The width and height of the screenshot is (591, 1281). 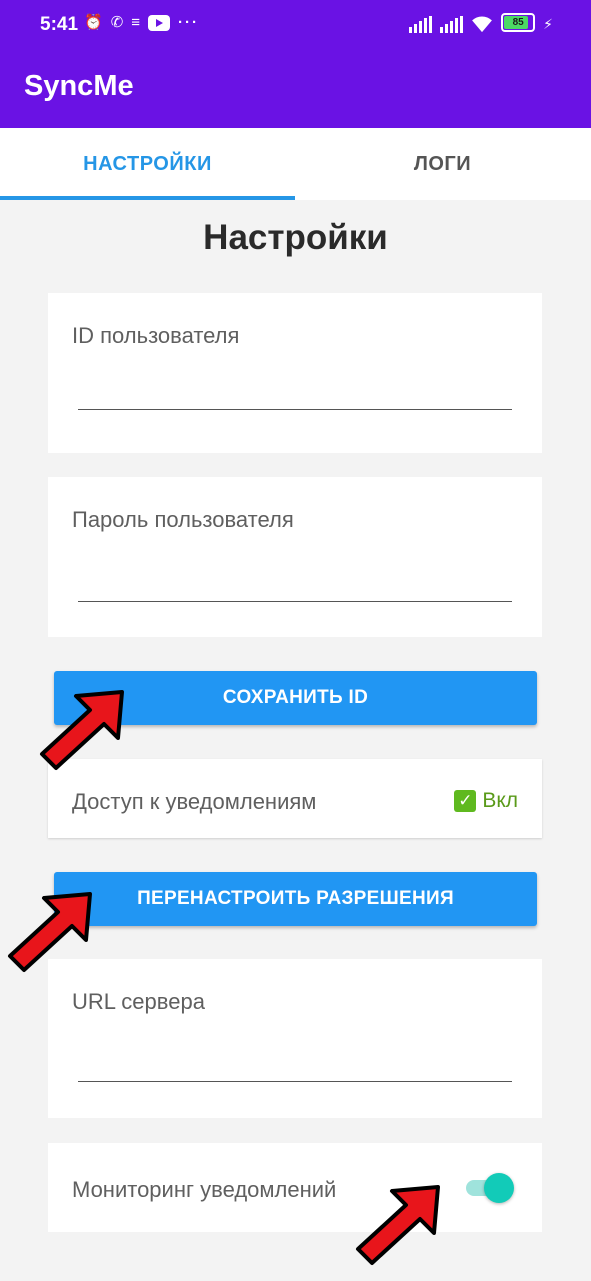 What do you see at coordinates (147, 198) in the screenshot?
I see `active-tab-indicator` at bounding box center [147, 198].